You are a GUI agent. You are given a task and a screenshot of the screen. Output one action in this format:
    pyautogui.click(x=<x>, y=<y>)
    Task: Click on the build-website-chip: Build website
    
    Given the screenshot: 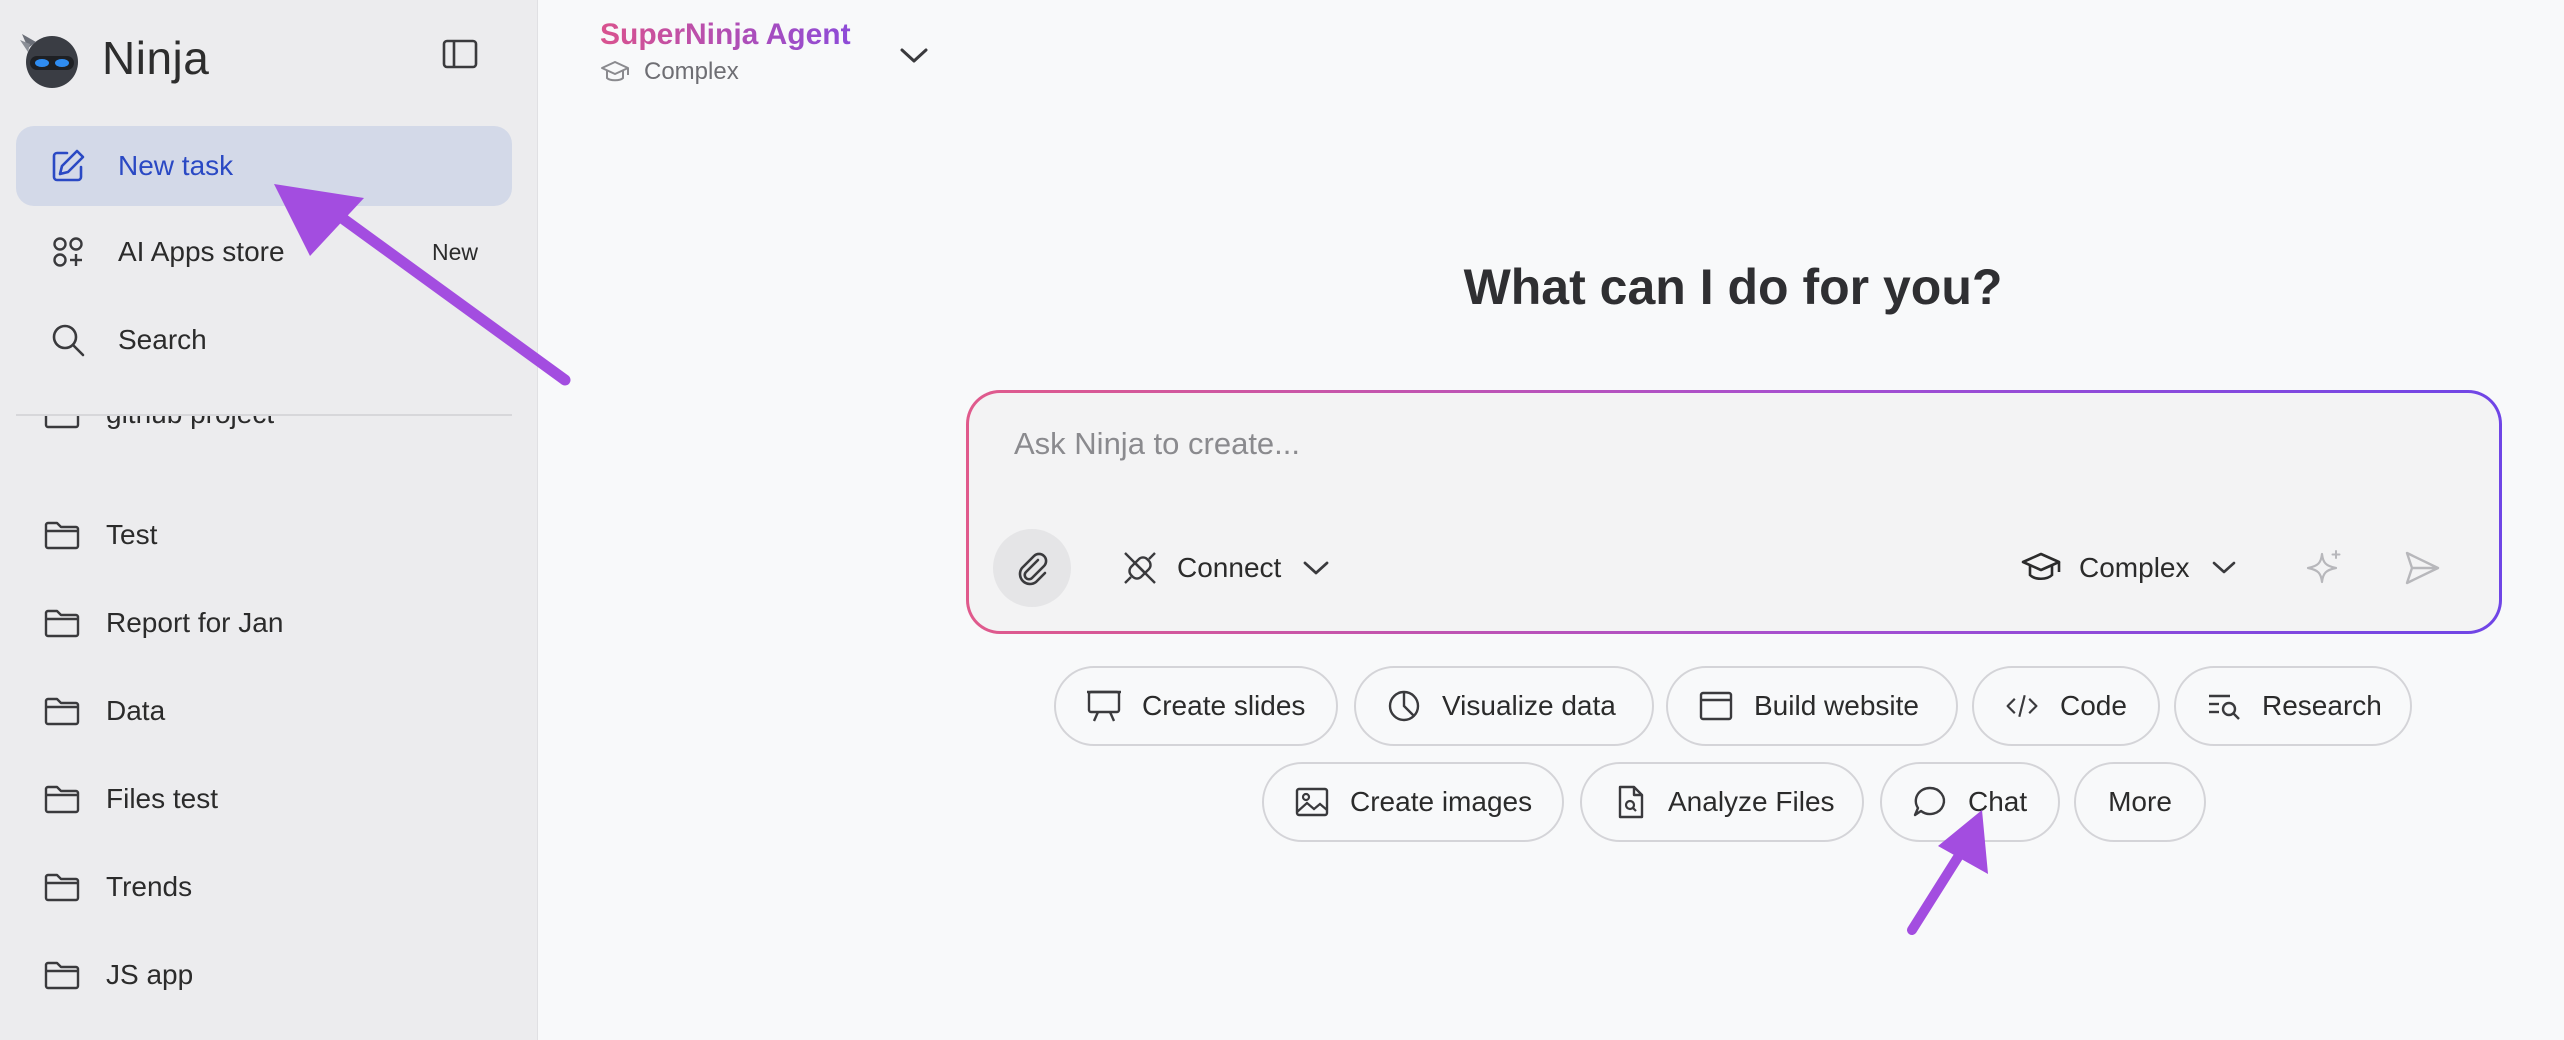 What is the action you would take?
    pyautogui.click(x=1812, y=706)
    